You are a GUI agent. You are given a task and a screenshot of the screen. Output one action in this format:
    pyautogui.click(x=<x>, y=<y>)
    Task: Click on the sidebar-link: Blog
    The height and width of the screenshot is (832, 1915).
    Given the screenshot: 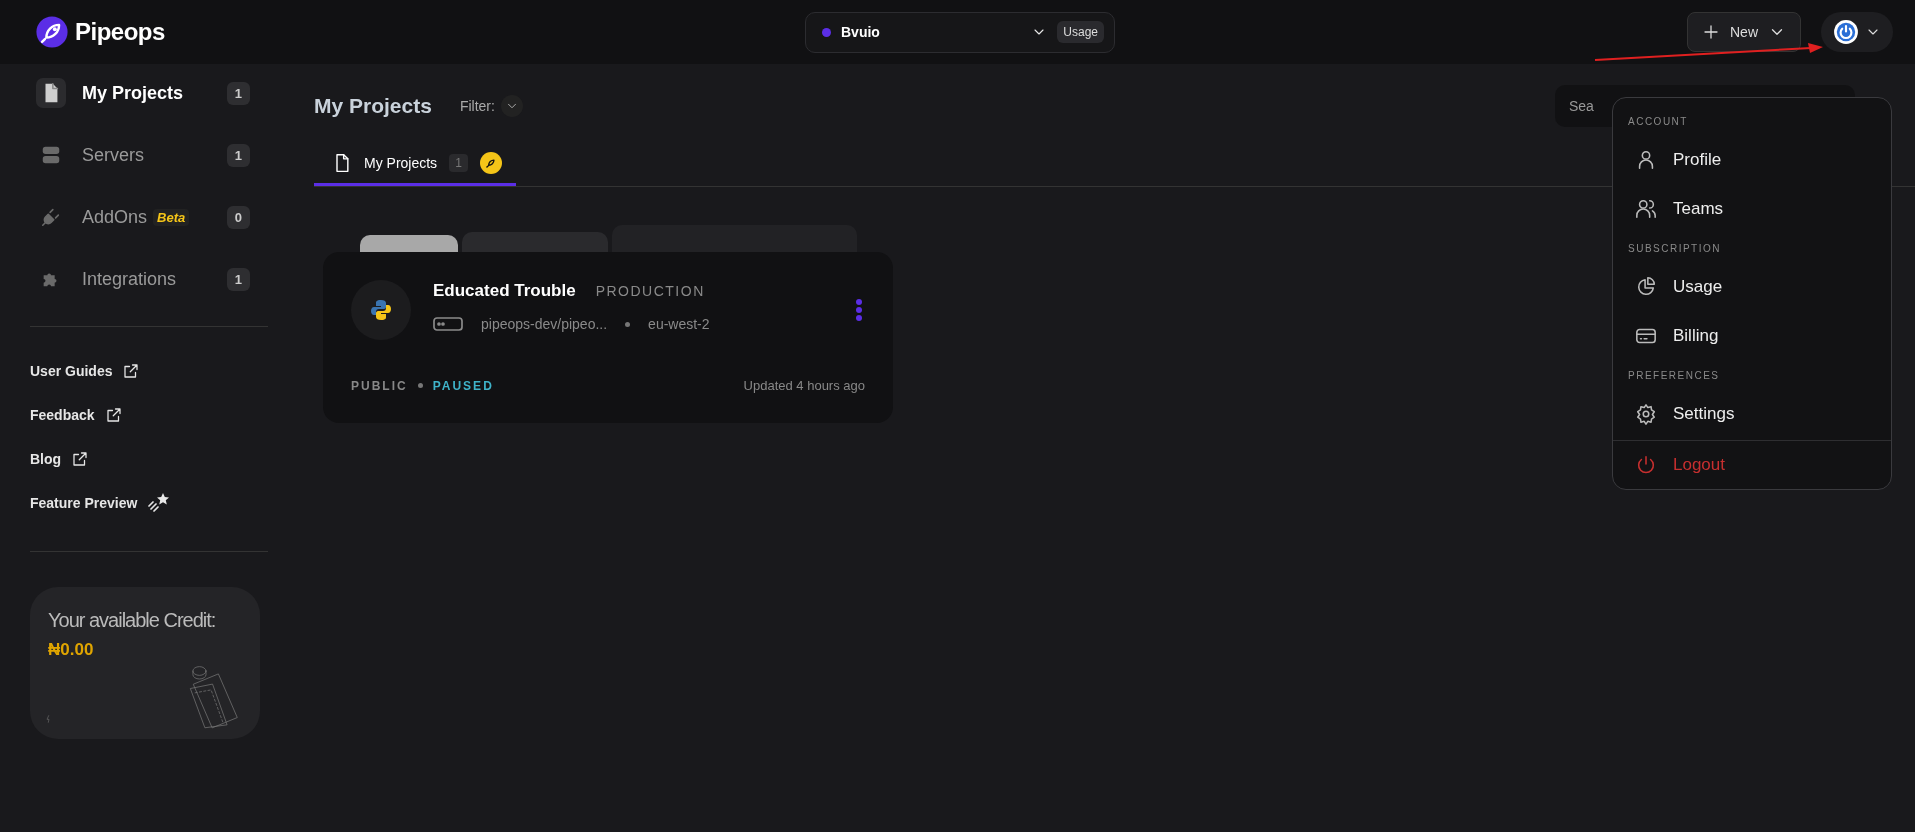 What is the action you would take?
    pyautogui.click(x=46, y=459)
    